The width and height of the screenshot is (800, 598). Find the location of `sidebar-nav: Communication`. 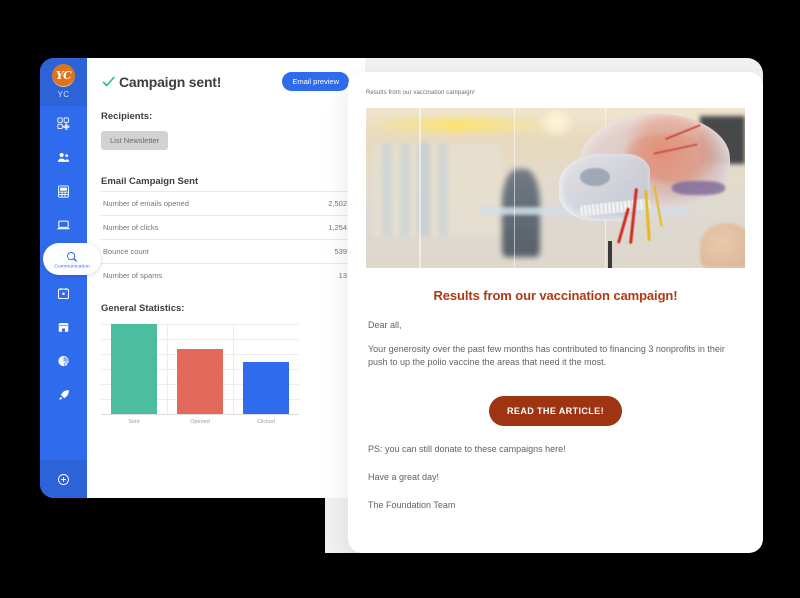

sidebar-nav: Communication is located at coordinates (70, 283).